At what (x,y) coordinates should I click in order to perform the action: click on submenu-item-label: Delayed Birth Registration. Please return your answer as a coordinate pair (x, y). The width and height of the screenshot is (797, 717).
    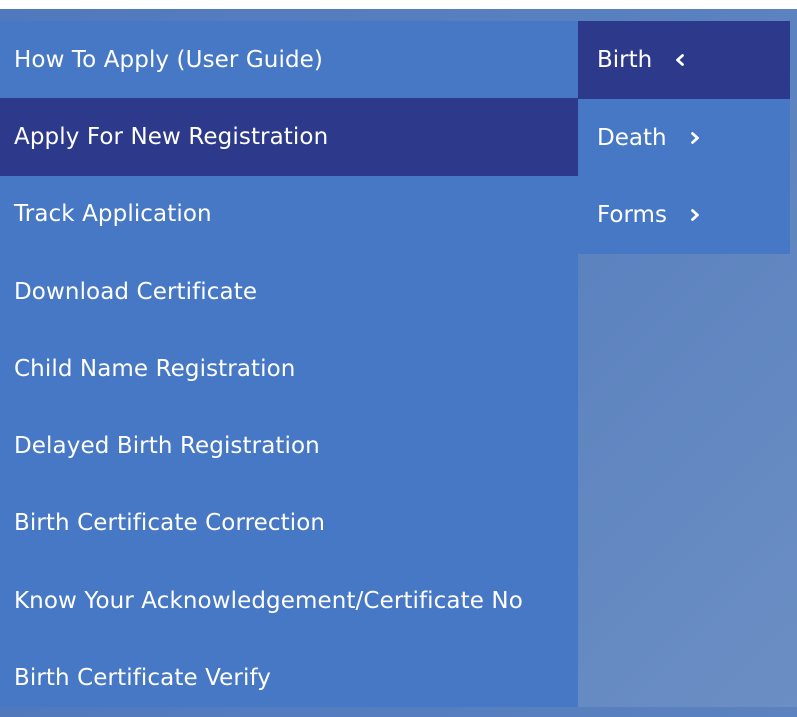
    Looking at the image, I should click on (167, 446).